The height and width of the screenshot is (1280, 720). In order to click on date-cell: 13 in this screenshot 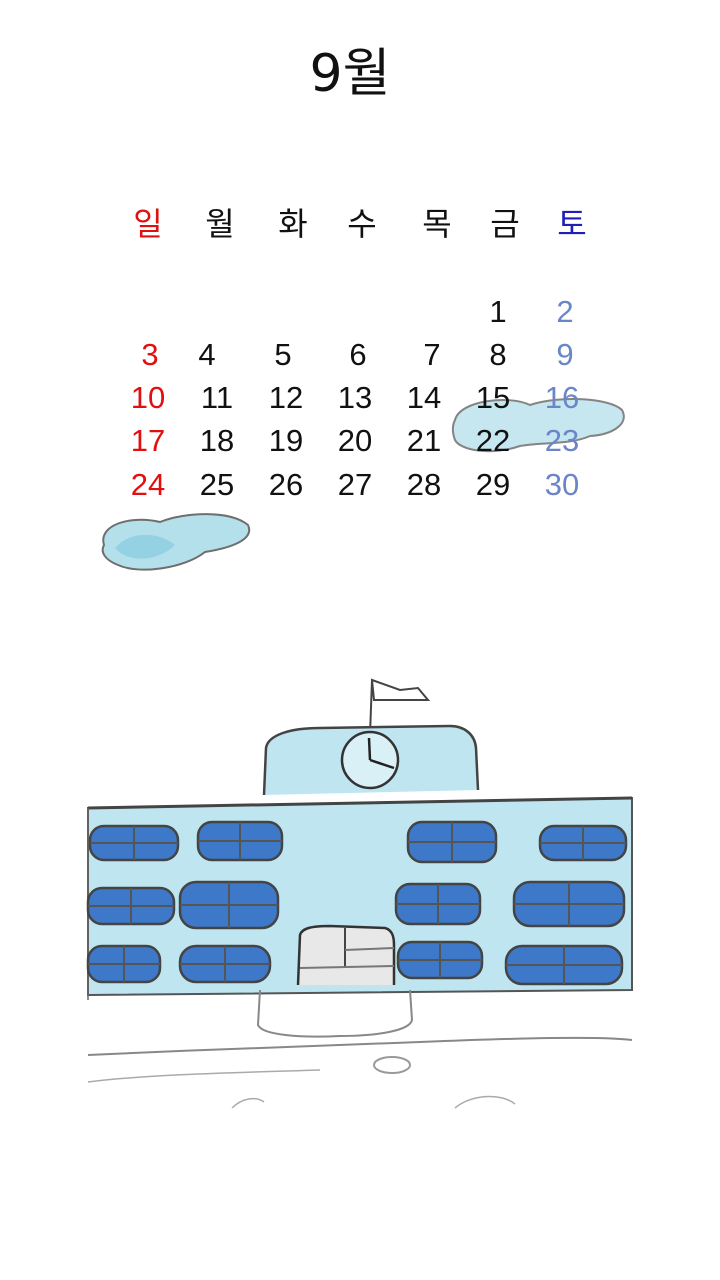, I will do `click(355, 397)`.